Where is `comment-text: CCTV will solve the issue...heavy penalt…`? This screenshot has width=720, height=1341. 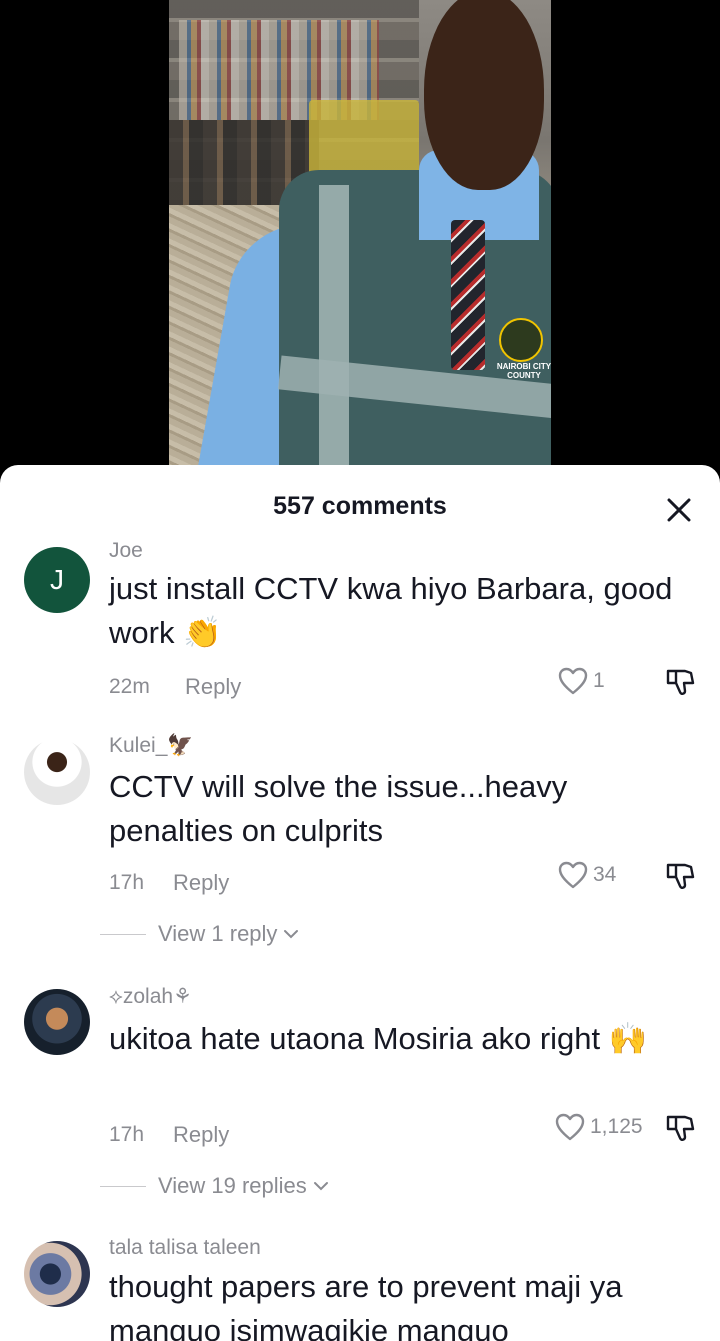
comment-text: CCTV will solve the issue...heavy penalt… is located at coordinates (338, 808).